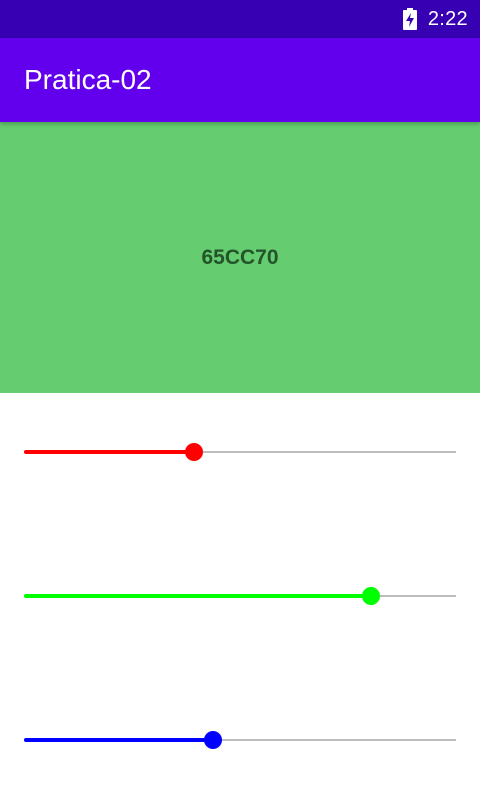 This screenshot has height=800, width=480. I want to click on app-title: Pratica-02, so click(88, 79).